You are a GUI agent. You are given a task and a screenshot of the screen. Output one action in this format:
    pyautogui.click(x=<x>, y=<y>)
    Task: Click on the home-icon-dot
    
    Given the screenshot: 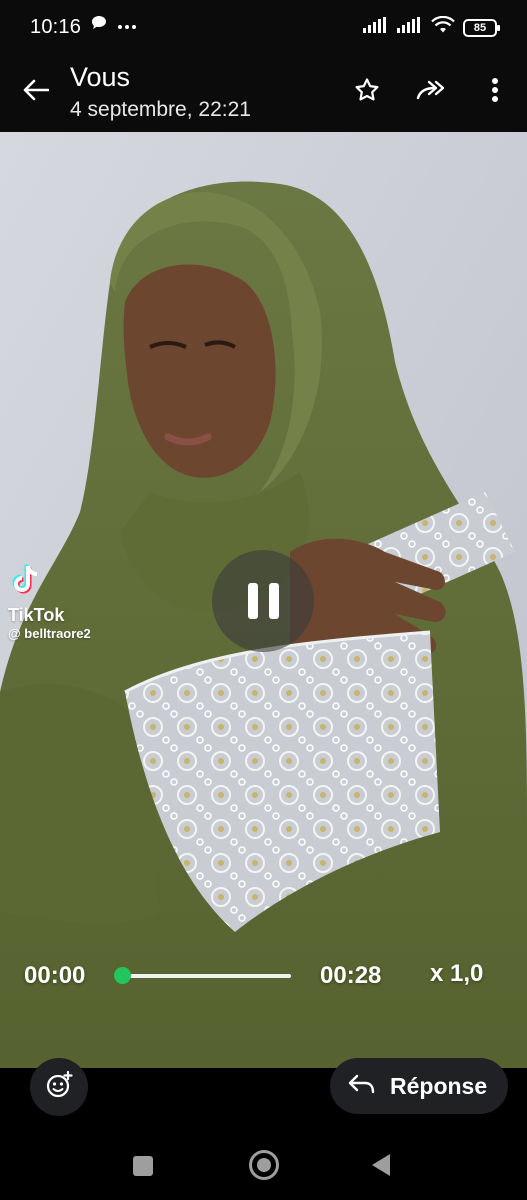 What is the action you would take?
    pyautogui.click(x=264, y=1165)
    